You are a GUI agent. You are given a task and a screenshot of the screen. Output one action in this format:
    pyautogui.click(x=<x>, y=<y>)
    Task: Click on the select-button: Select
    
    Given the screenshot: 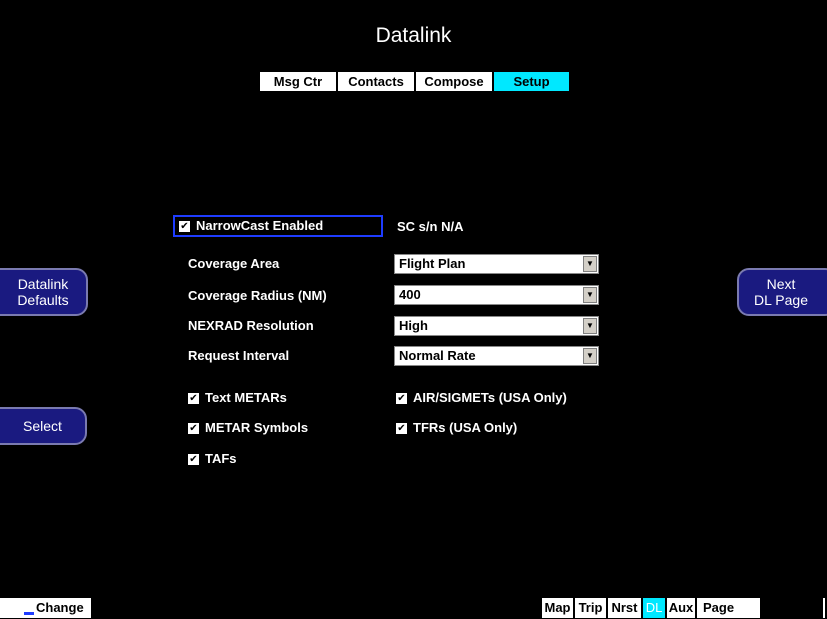 What is the action you would take?
    pyautogui.click(x=43, y=426)
    